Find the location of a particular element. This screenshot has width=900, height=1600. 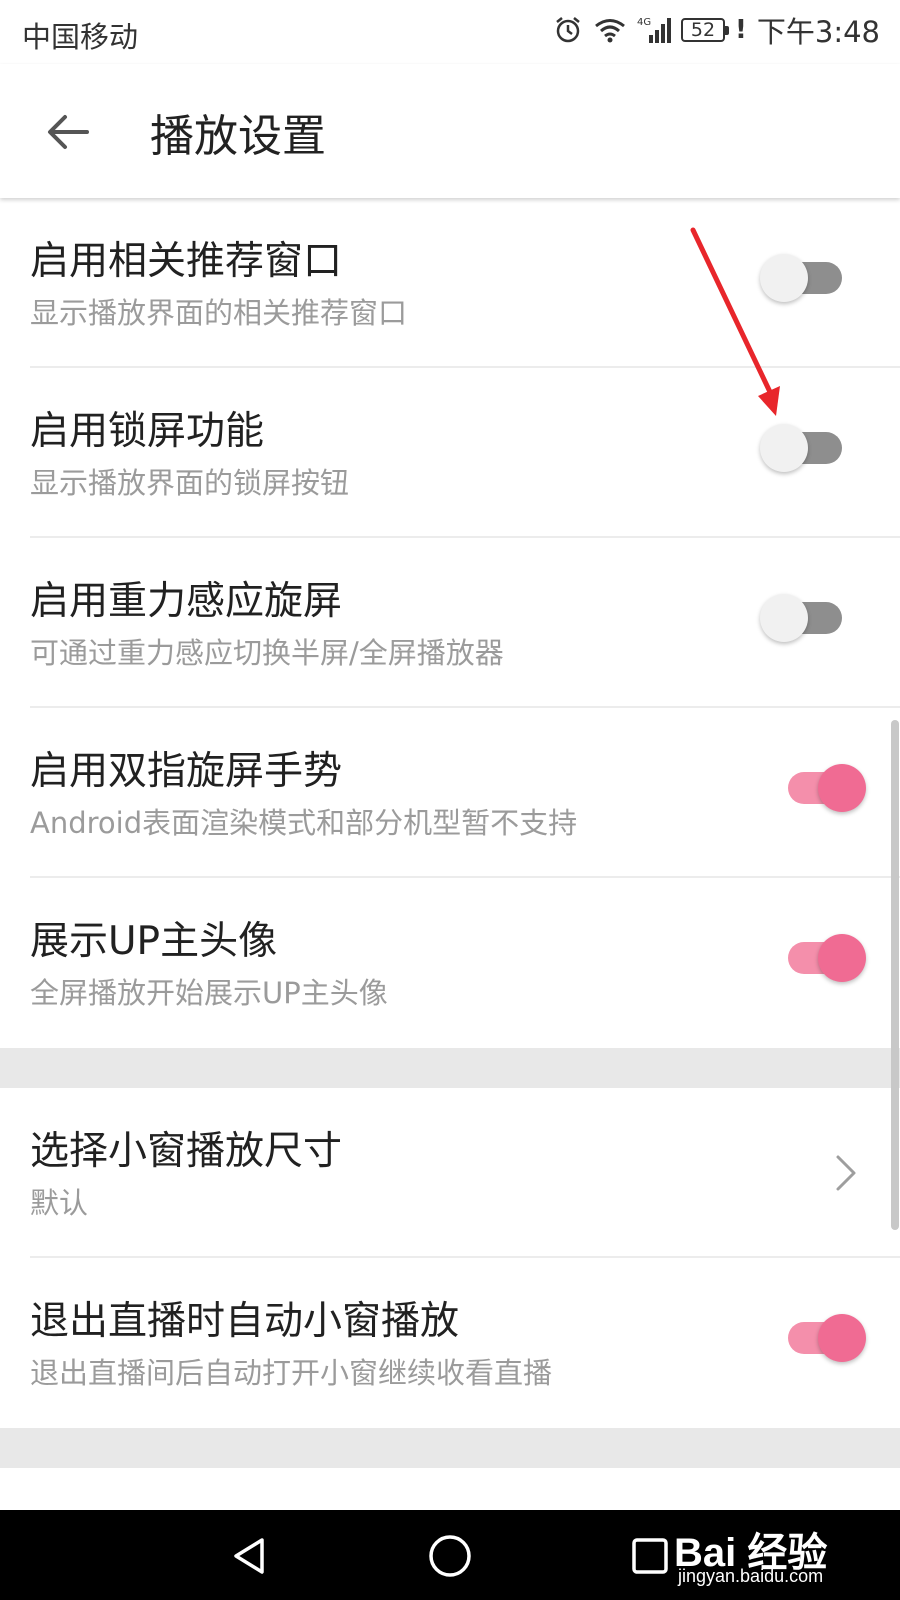

setting-live-exit-mini-window: 退出直播时自动小窗播放 退出直播间后自动打开小窗继续收看直播 is located at coordinates (450, 1343).